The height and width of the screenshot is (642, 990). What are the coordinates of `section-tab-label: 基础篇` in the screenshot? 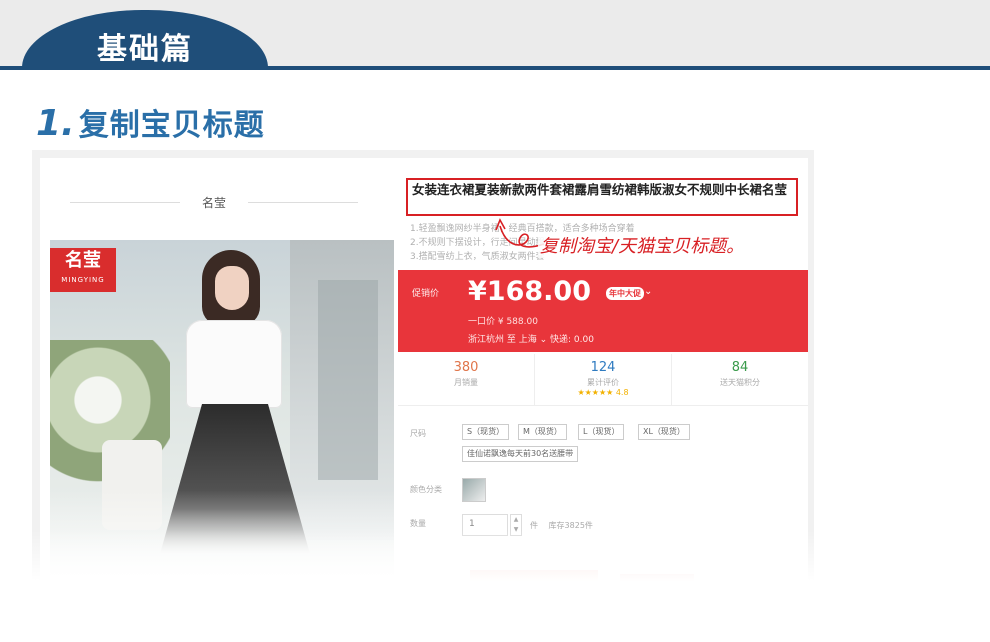 It's located at (145, 49).